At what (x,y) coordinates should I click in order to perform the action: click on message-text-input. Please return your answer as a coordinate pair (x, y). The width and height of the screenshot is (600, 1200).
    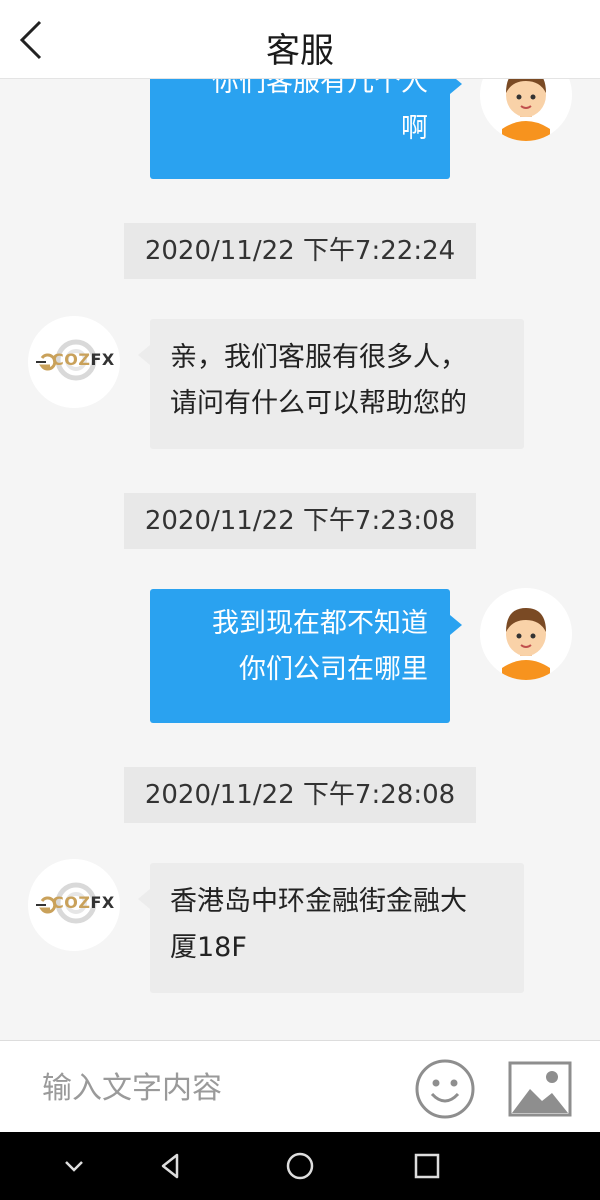
    Looking at the image, I should click on (212, 1088).